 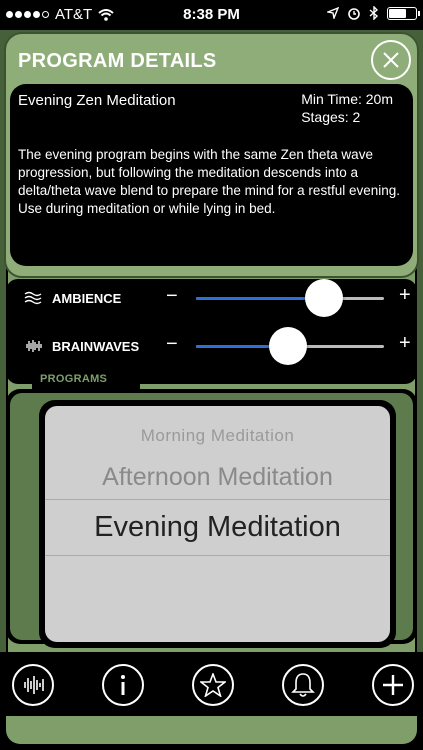 I want to click on close-button, so click(x=391, y=60).